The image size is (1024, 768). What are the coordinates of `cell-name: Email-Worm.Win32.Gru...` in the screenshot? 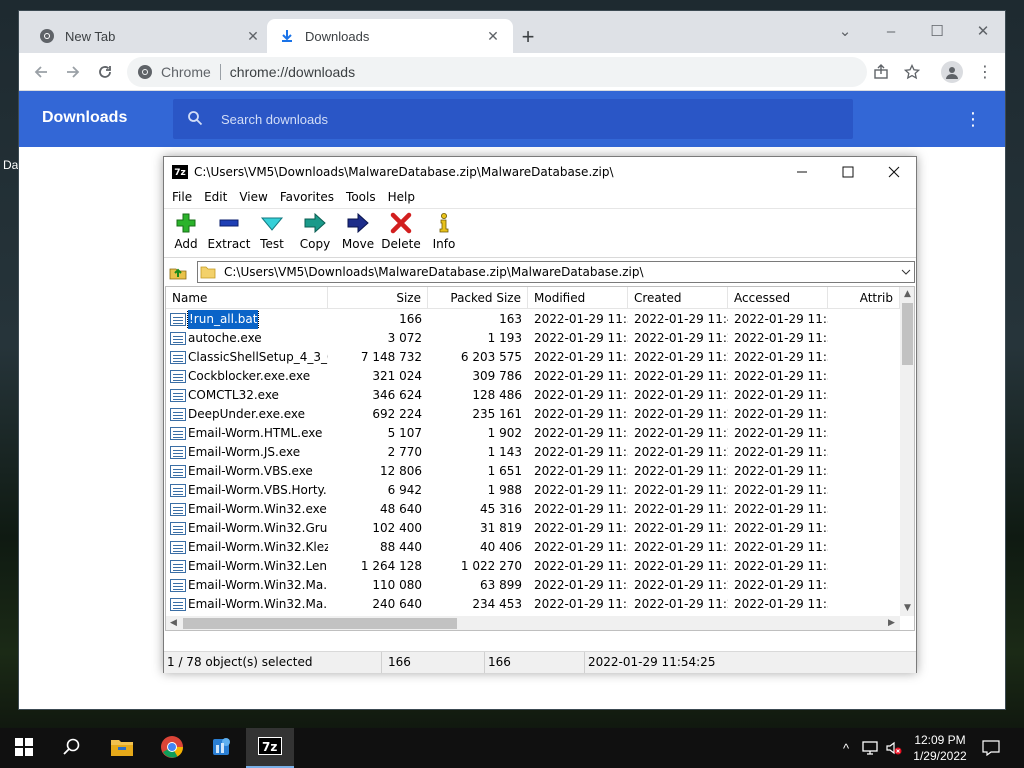 It's located at (247, 528).